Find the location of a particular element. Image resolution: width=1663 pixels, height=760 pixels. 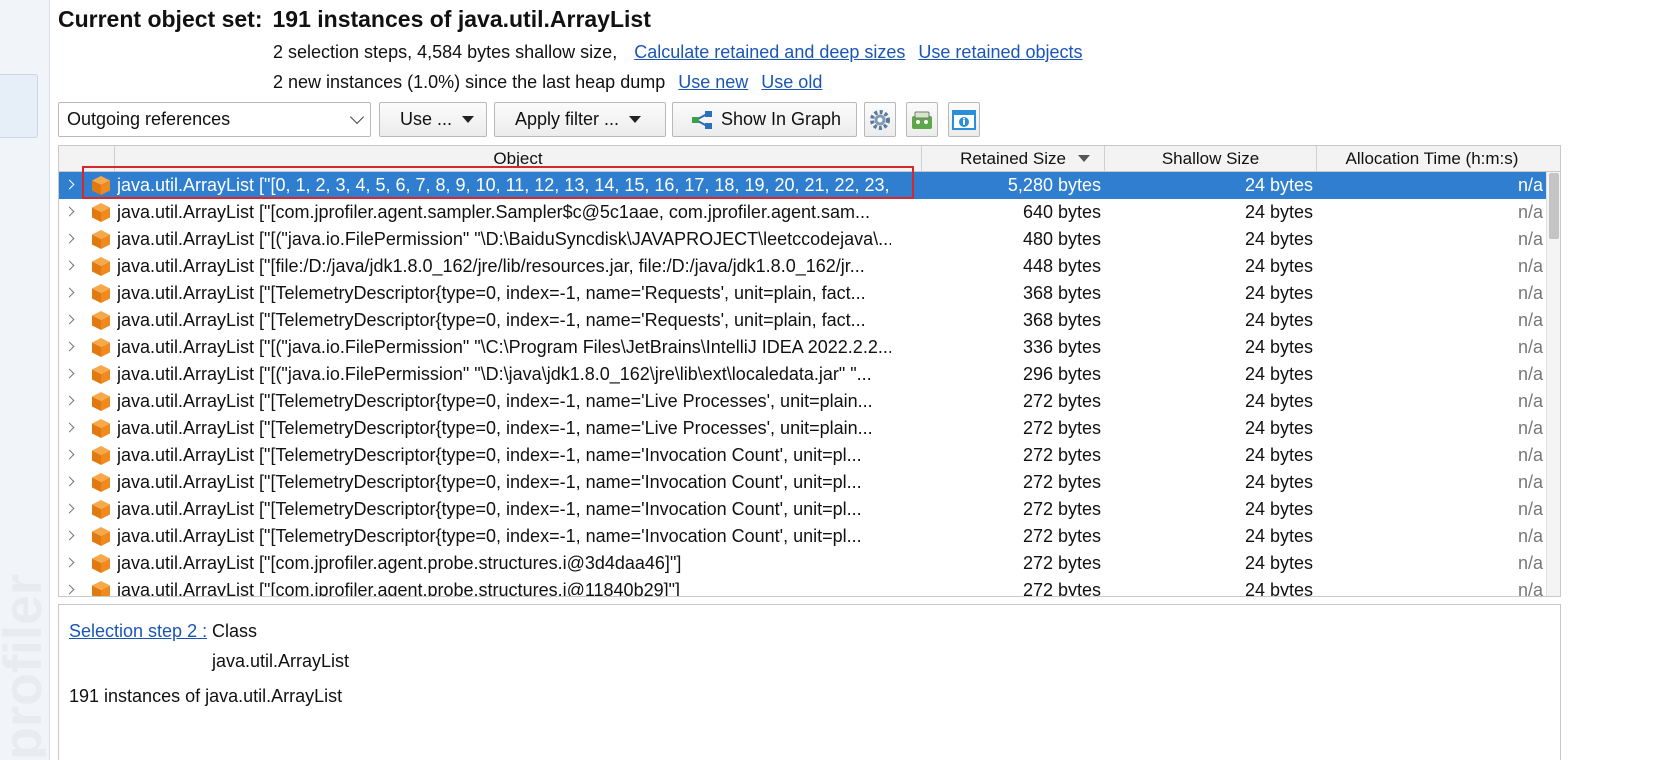

show-in-graph-button: Show In Graph is located at coordinates (764, 119).